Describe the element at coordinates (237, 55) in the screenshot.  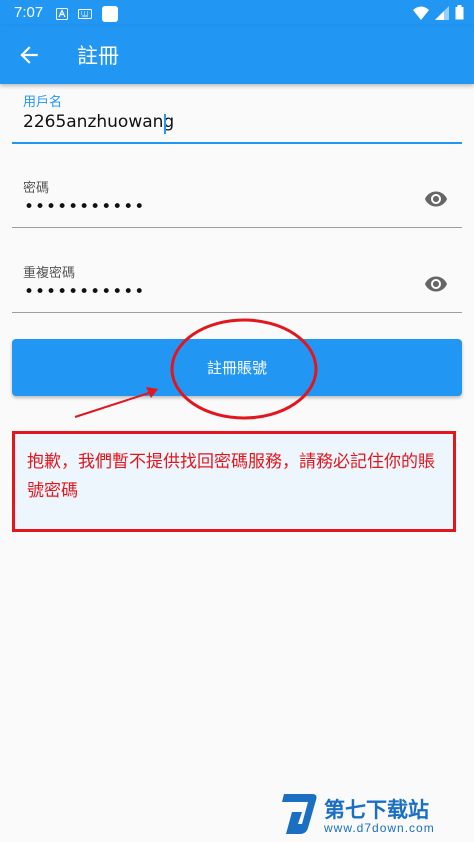
I see `app-bar: 註冊` at that location.